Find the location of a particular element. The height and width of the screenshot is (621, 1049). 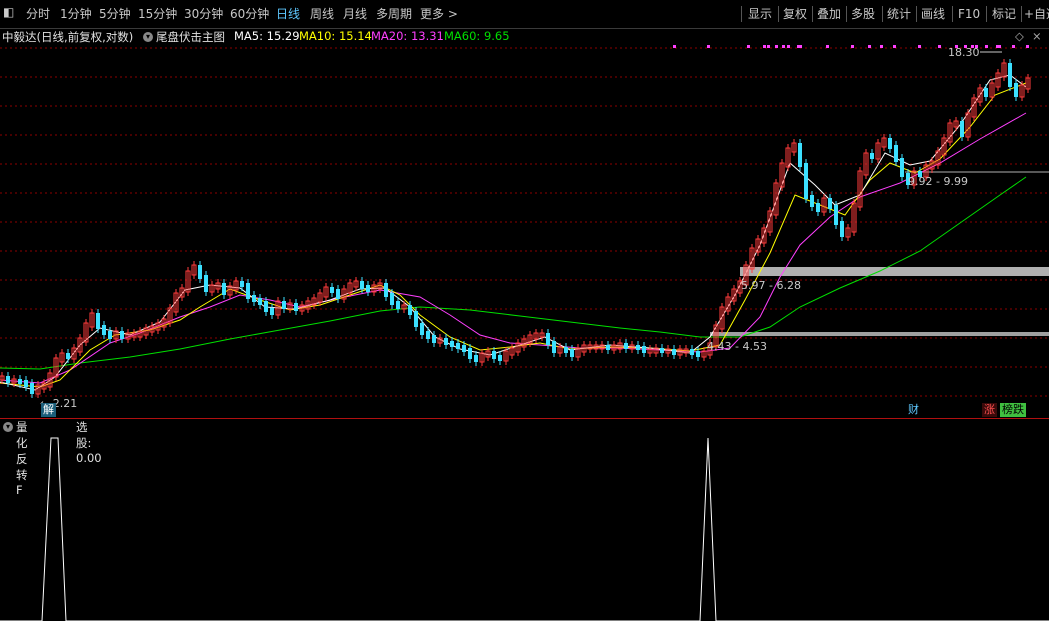

tab-more: 更多 > is located at coordinates (439, 13).